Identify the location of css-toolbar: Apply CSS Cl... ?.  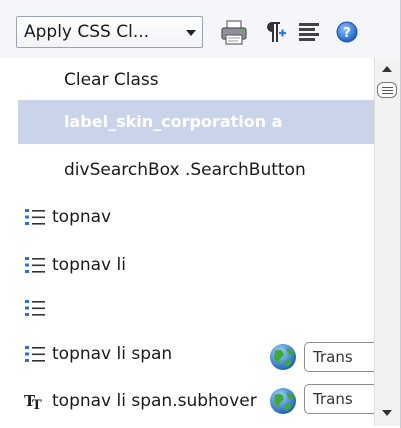
(200, 29).